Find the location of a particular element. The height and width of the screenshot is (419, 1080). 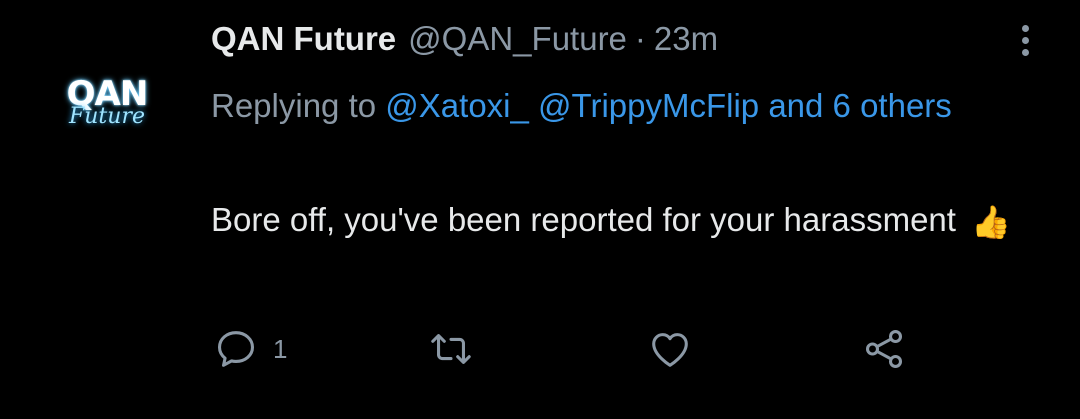

mention-trippymcflip: @TrippyMcFlip is located at coordinates (648, 105).